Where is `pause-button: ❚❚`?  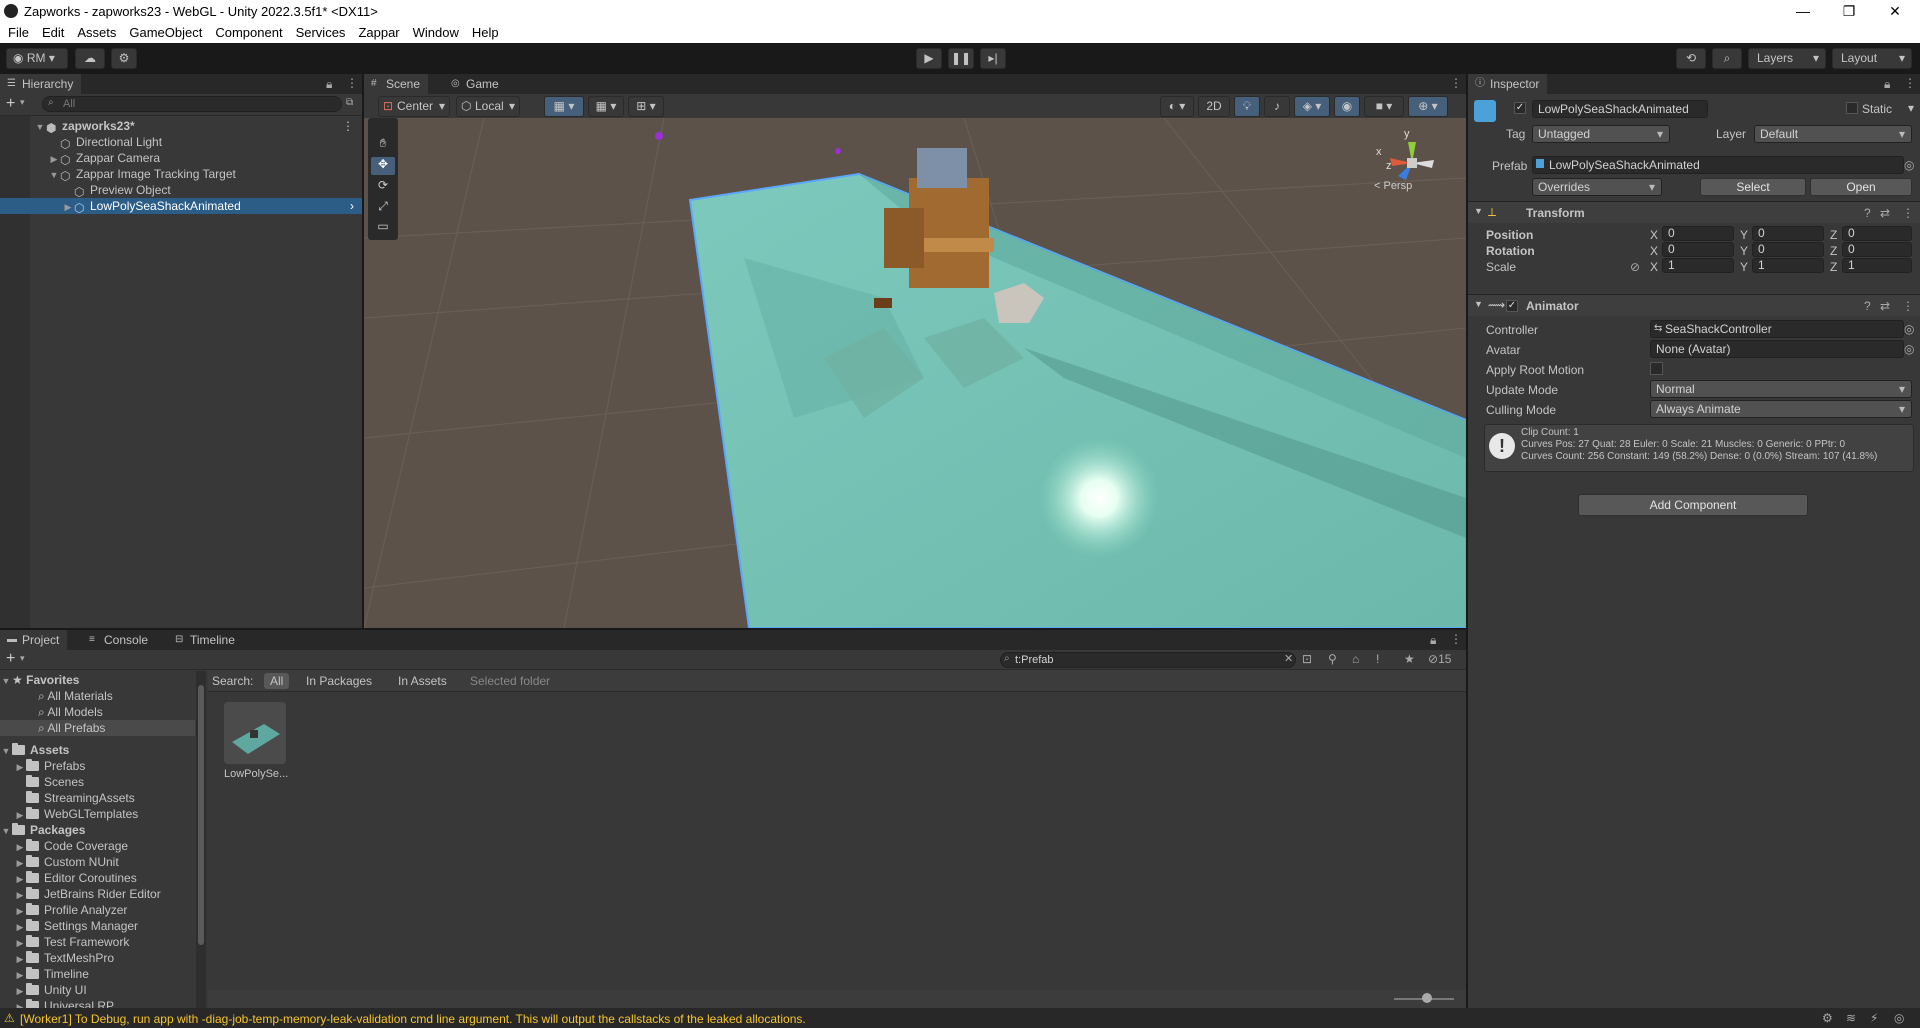 pause-button: ❚❚ is located at coordinates (961, 58).